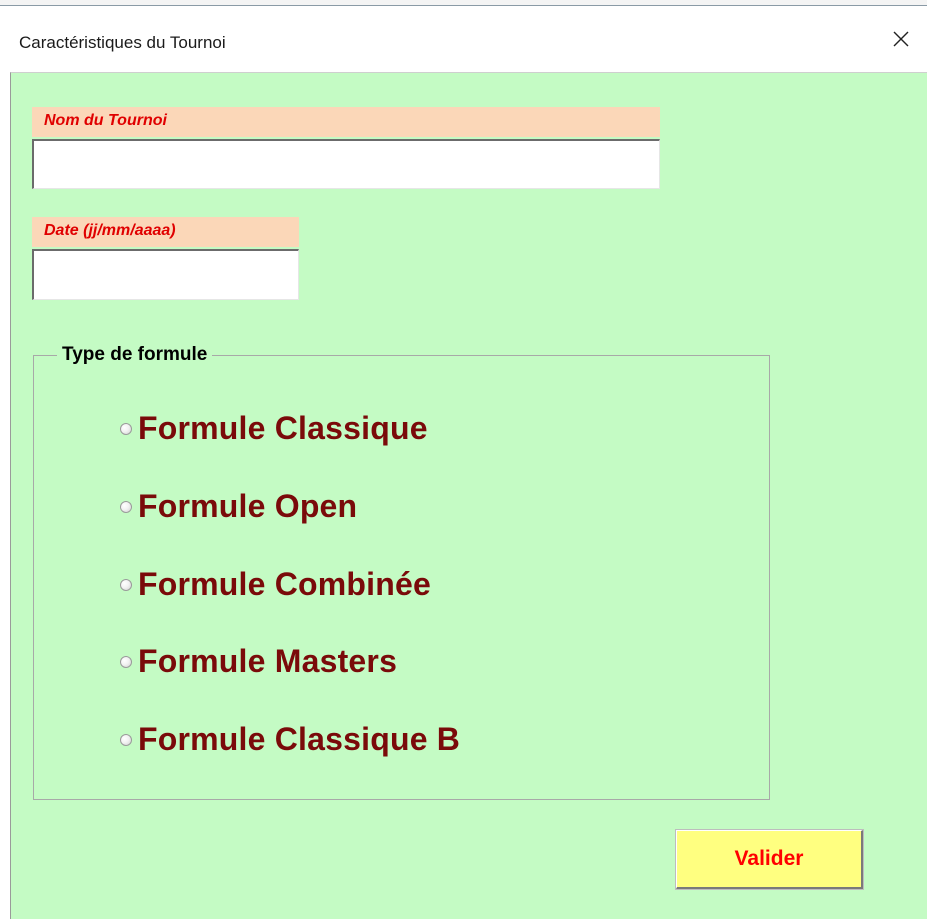 The height and width of the screenshot is (919, 927). I want to click on radio-formule-open: Formule Open, so click(238, 506).